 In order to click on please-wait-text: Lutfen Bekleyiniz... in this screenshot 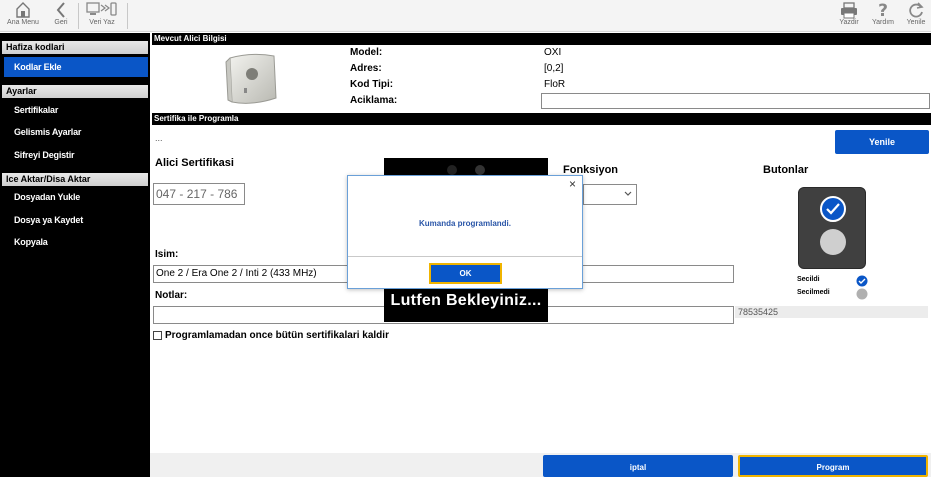, I will do `click(466, 300)`.